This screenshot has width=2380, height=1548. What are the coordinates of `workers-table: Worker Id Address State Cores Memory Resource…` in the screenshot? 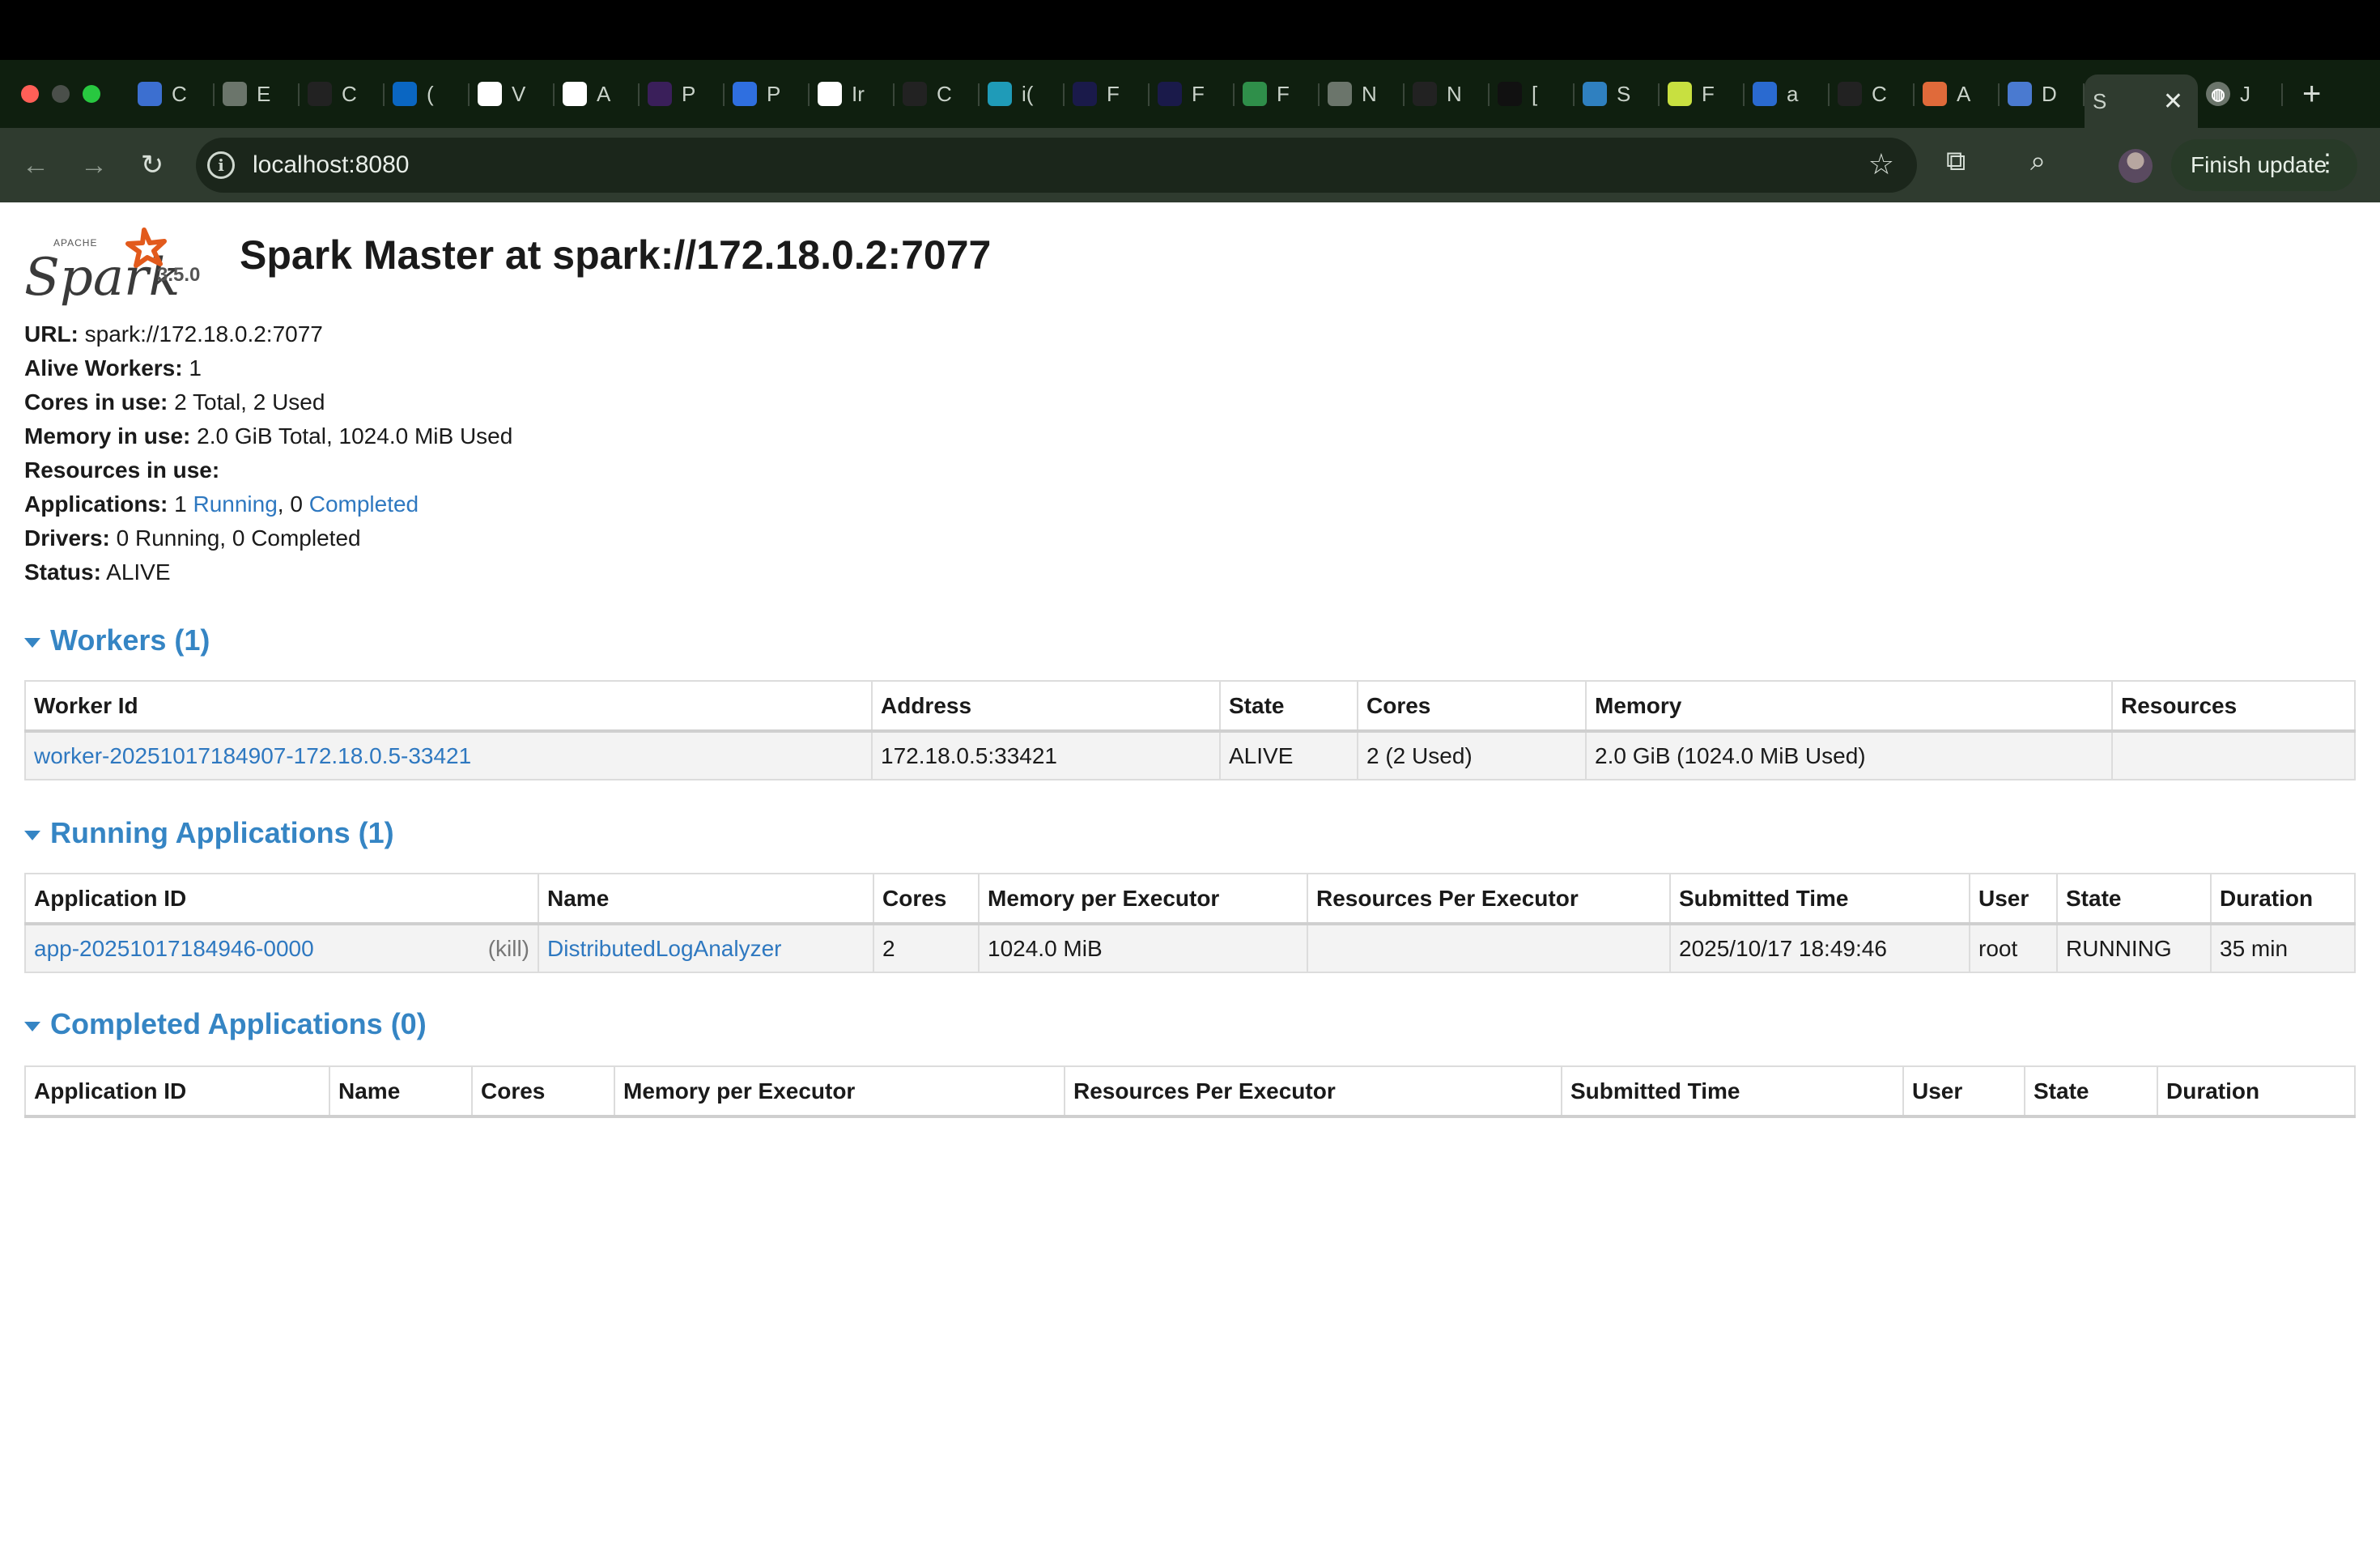 It's located at (1190, 730).